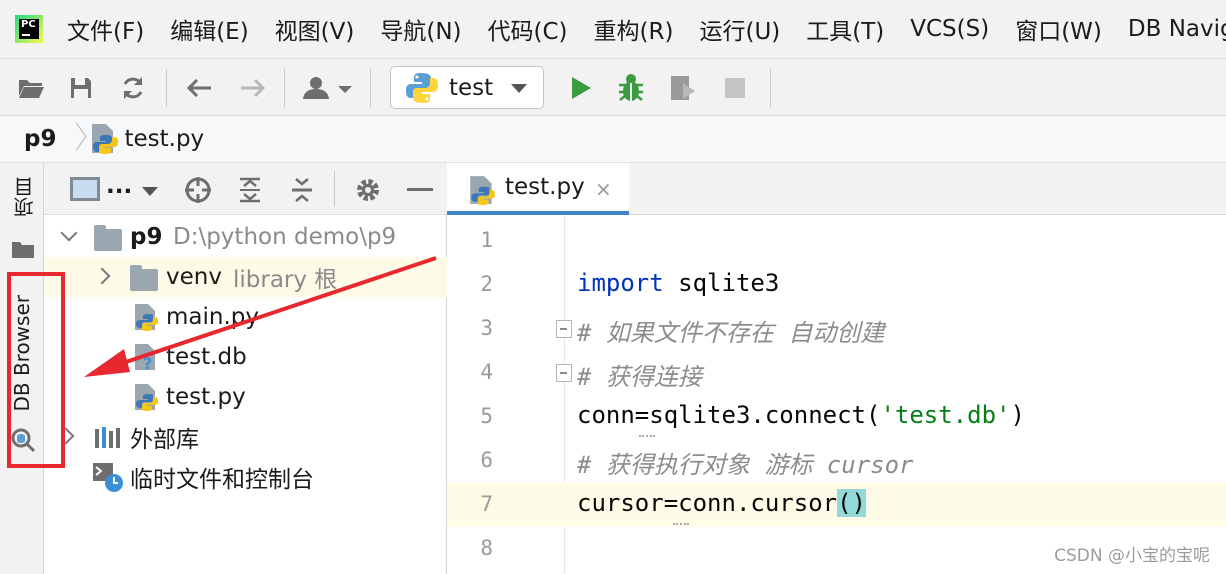 The height and width of the screenshot is (574, 1226). I want to click on line-number: 1, so click(486, 240).